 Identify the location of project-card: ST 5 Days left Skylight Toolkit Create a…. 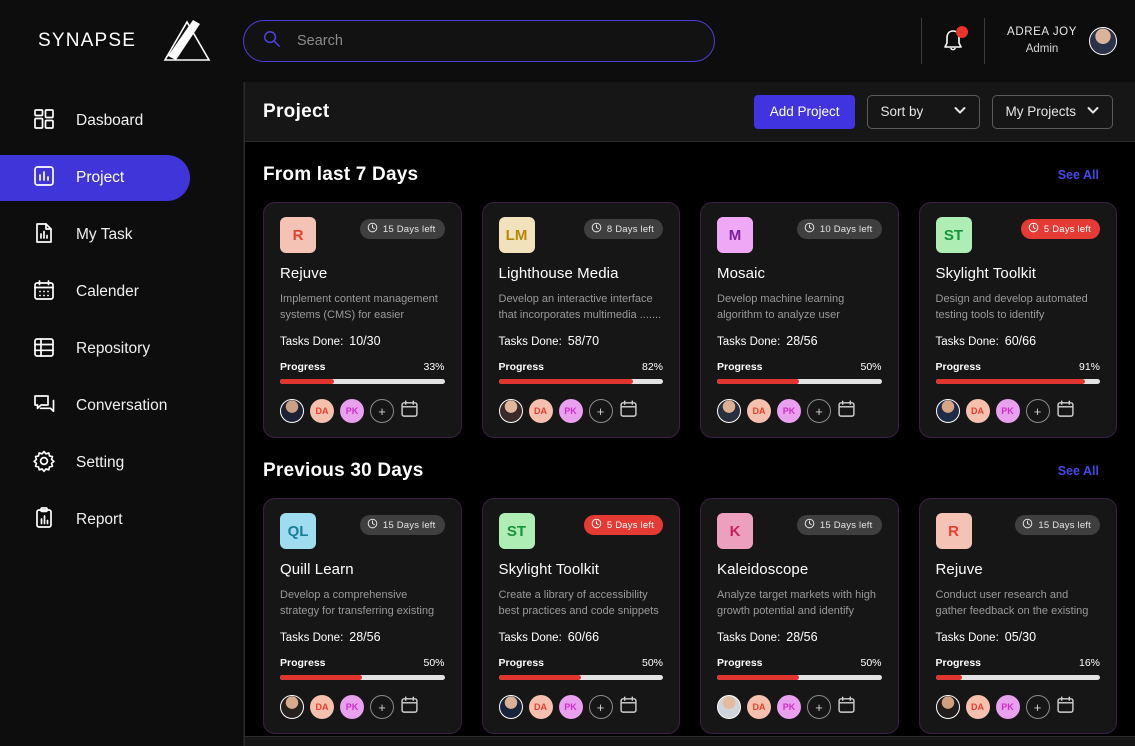
(580, 616).